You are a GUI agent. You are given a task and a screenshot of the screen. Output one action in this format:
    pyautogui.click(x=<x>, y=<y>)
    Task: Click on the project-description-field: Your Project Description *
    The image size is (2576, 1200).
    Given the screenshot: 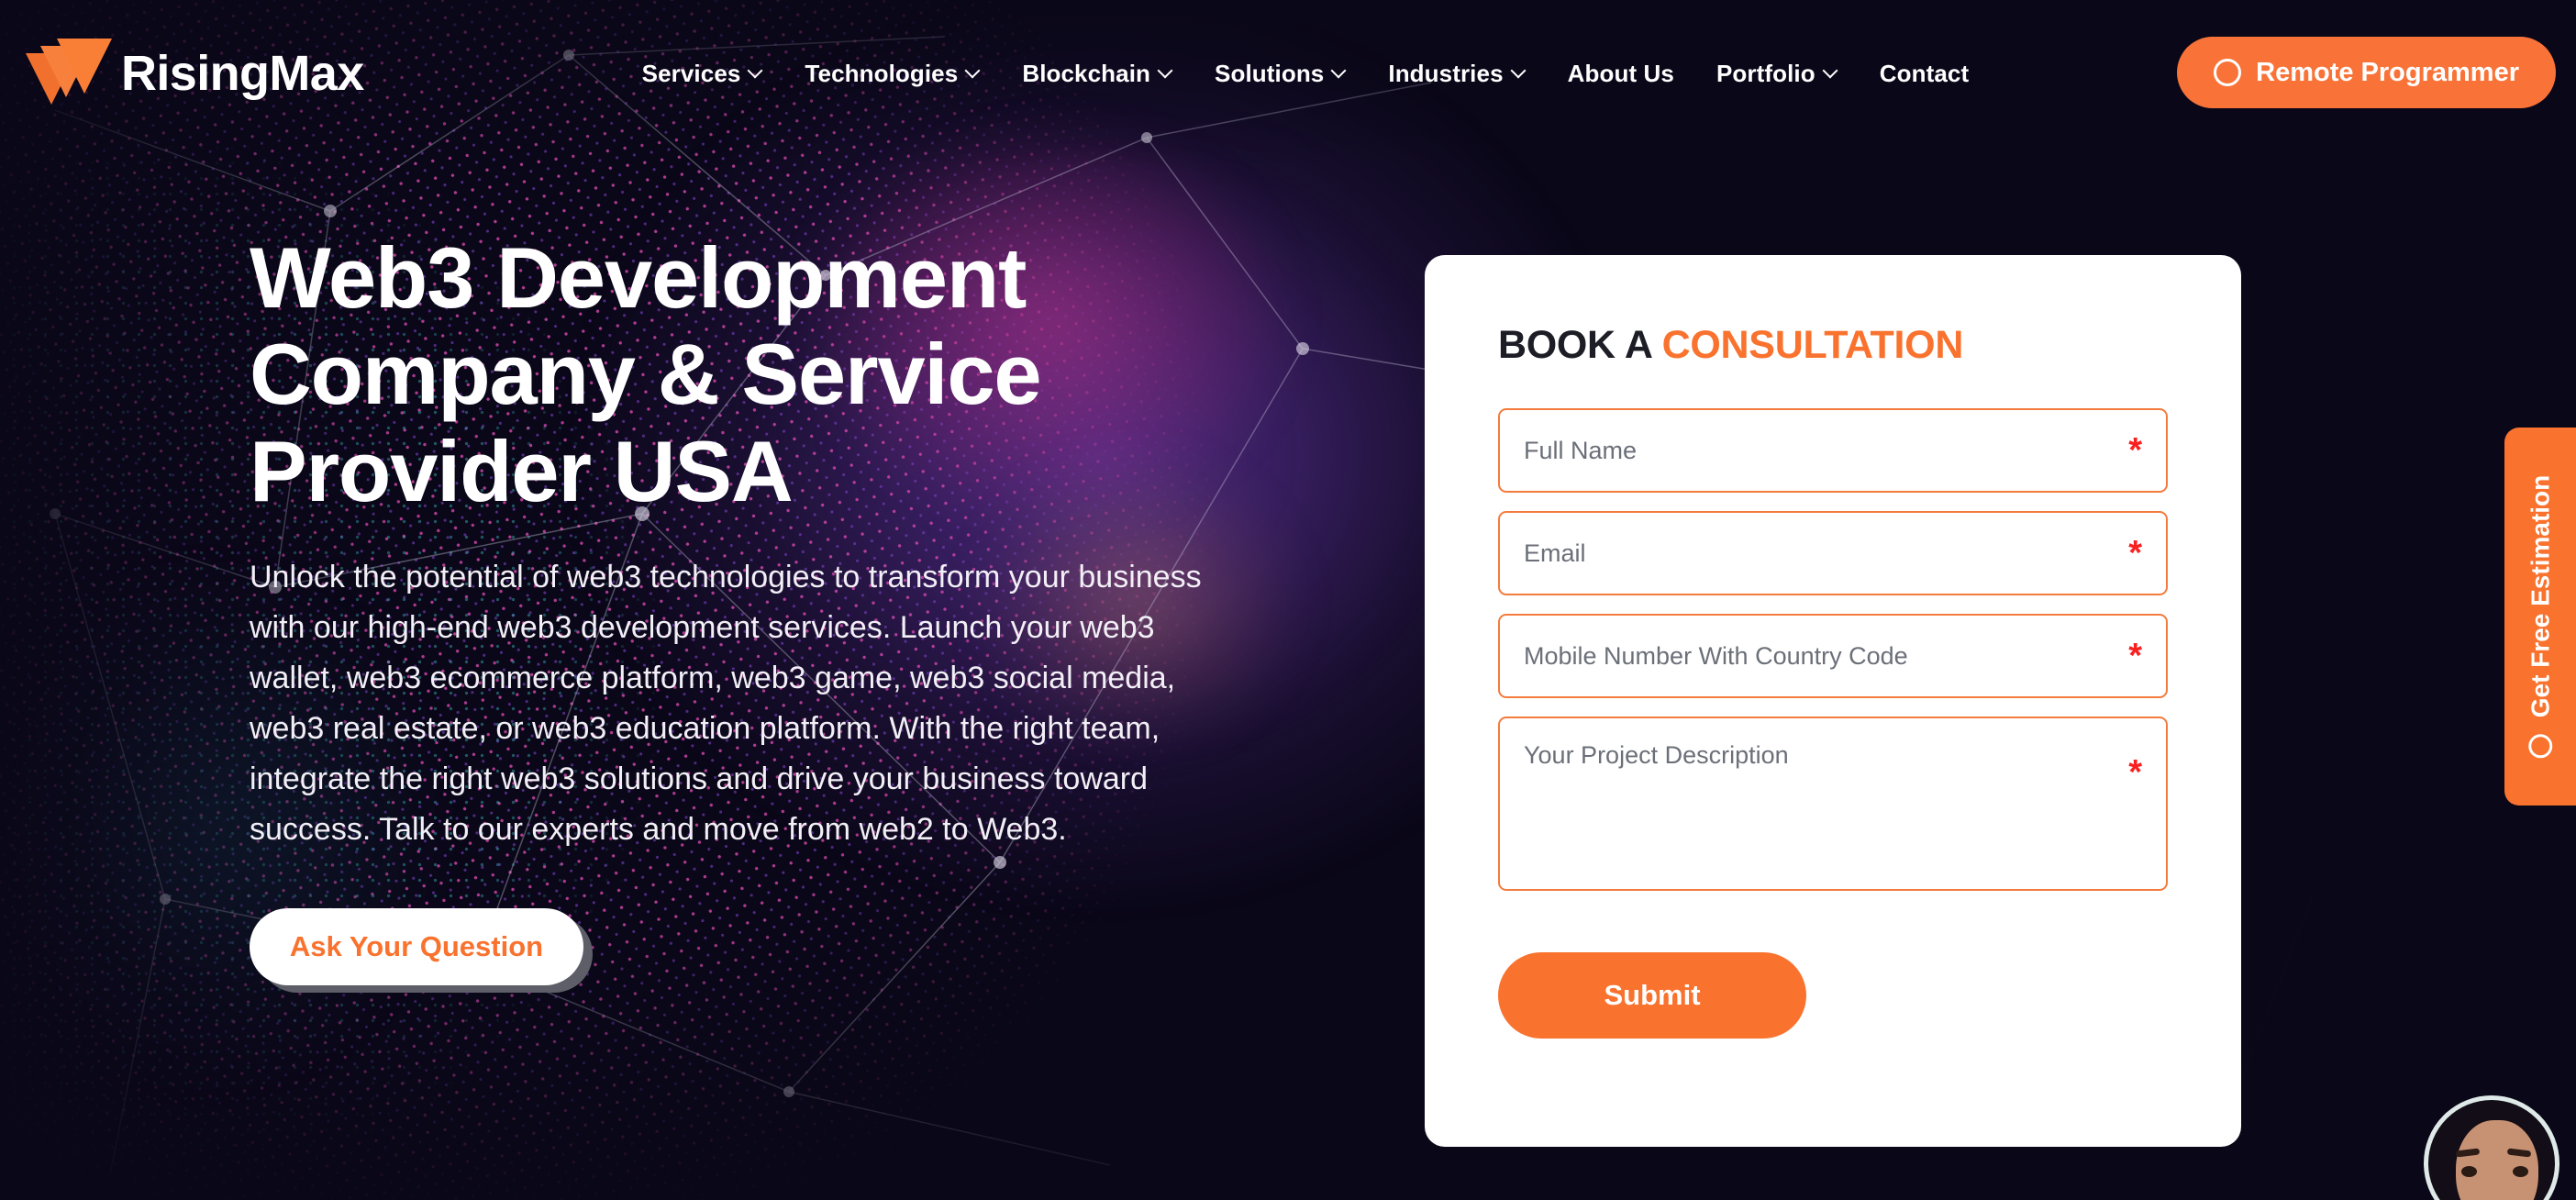 What is the action you would take?
    pyautogui.click(x=1833, y=804)
    